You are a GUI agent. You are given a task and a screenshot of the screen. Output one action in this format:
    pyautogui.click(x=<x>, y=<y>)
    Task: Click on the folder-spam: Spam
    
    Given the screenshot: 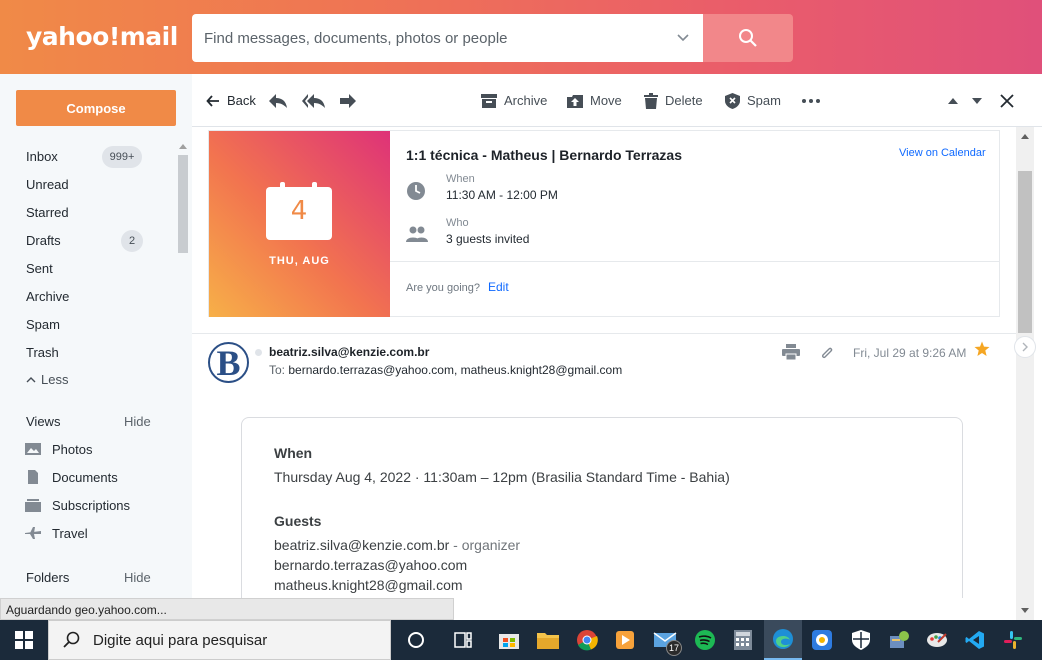 What is the action you would take?
    pyautogui.click(x=43, y=324)
    